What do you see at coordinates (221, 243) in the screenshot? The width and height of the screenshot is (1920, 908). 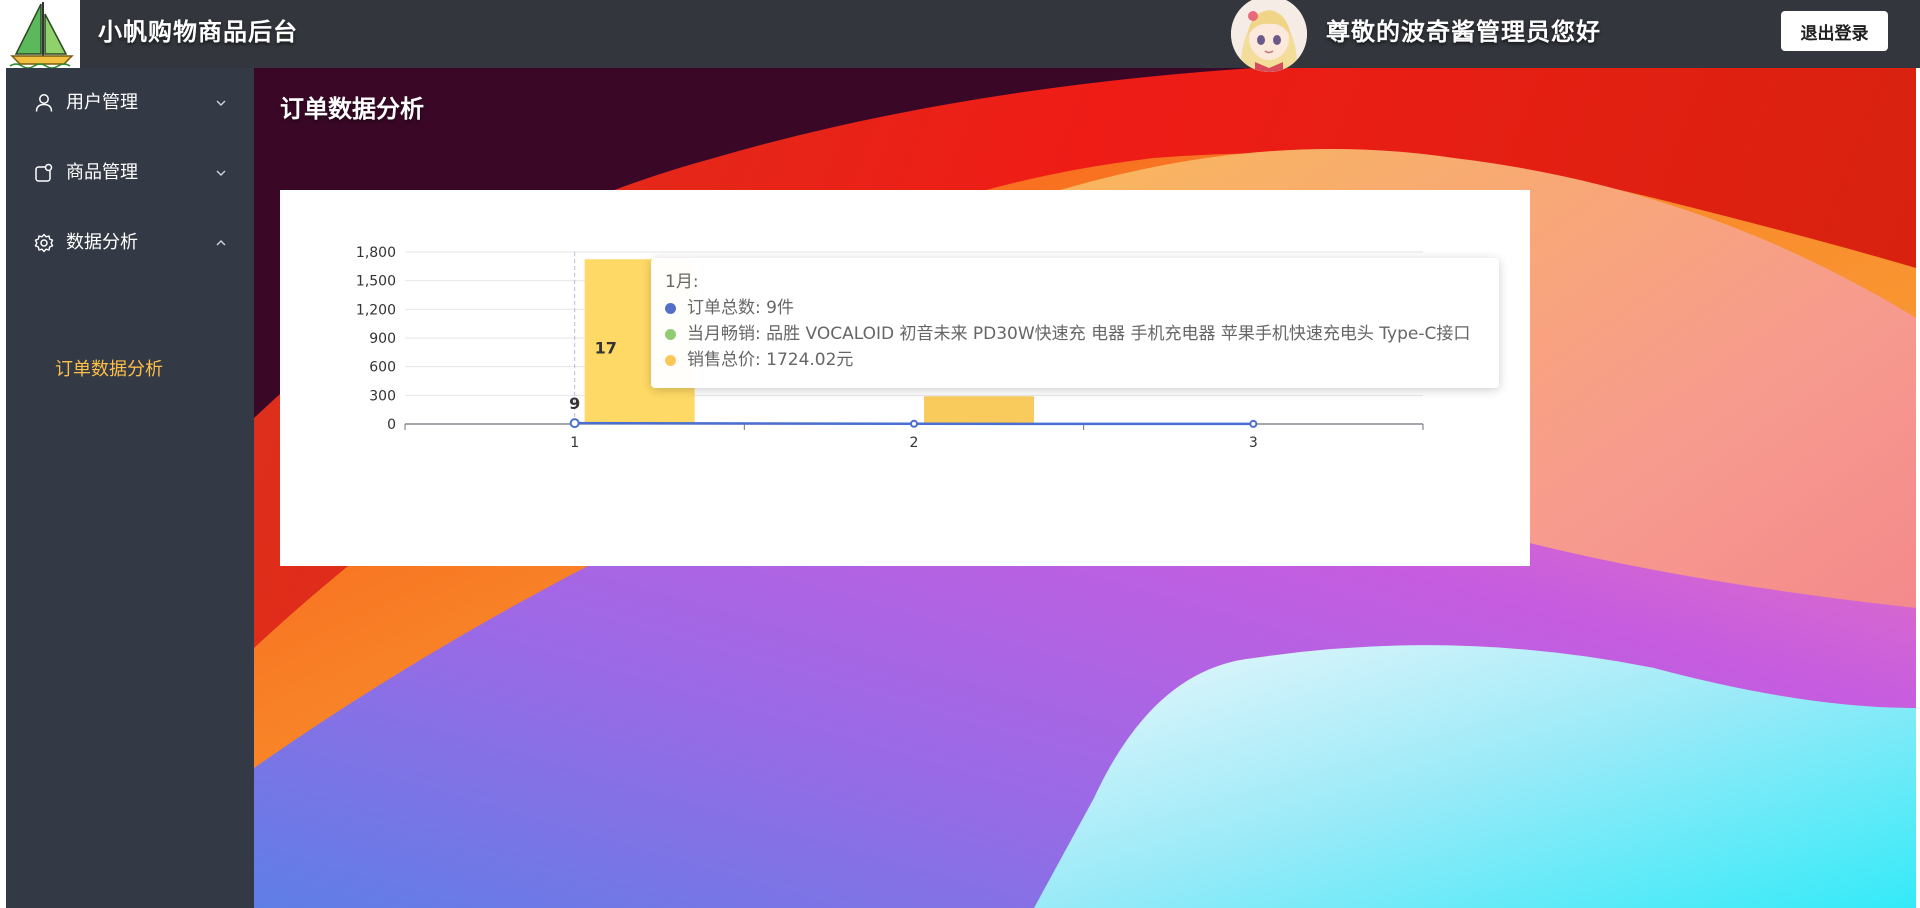 I see `chevron-up-icon` at bounding box center [221, 243].